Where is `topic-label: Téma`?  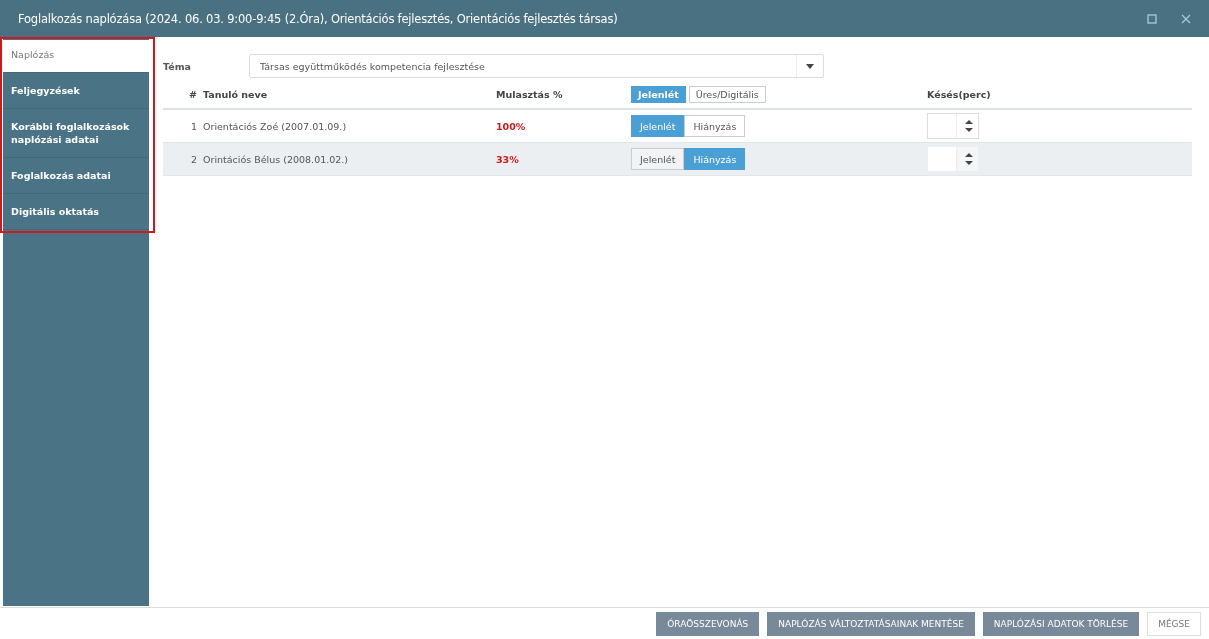
topic-label: Téma is located at coordinates (177, 66).